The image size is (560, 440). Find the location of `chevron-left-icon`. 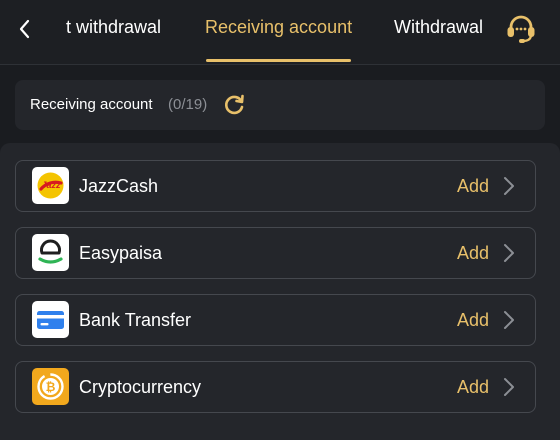

chevron-left-icon is located at coordinates (24, 29).